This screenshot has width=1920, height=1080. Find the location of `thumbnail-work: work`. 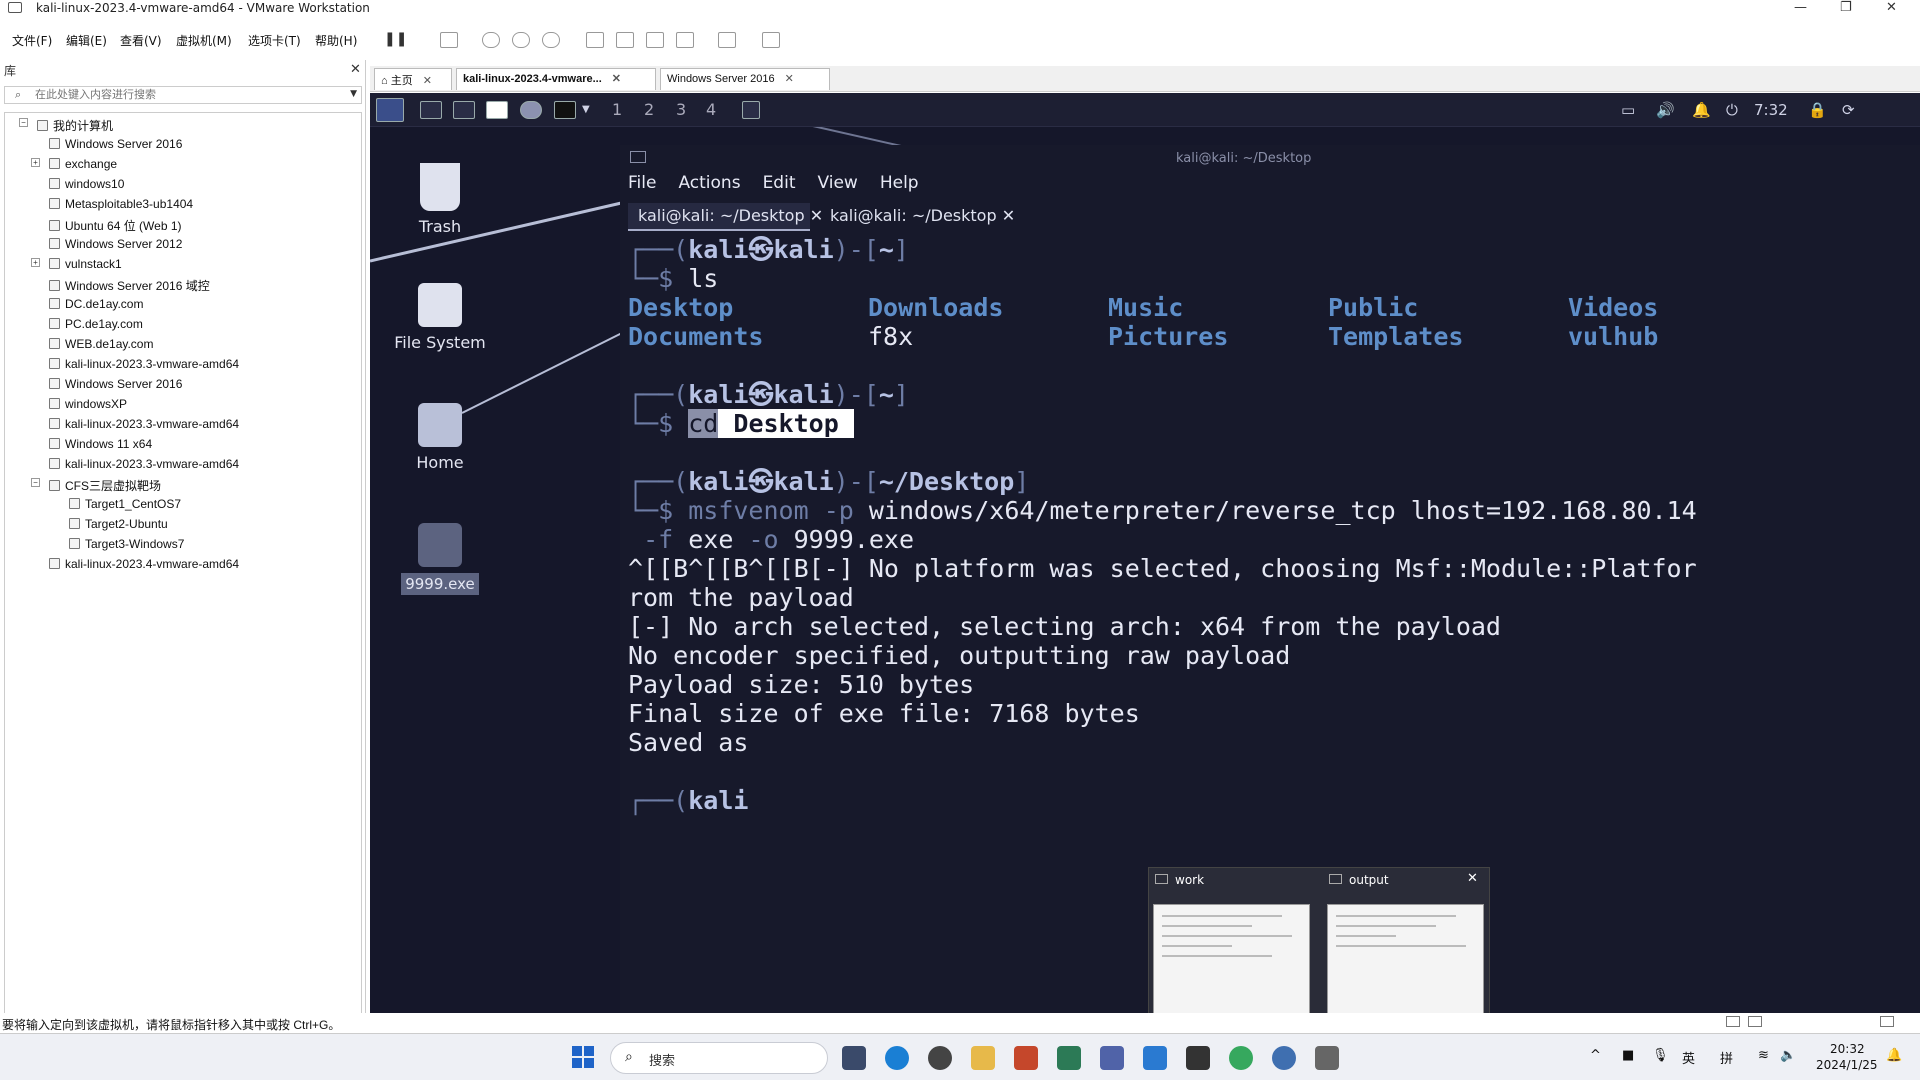

thumbnail-work: work is located at coordinates (1231, 943).